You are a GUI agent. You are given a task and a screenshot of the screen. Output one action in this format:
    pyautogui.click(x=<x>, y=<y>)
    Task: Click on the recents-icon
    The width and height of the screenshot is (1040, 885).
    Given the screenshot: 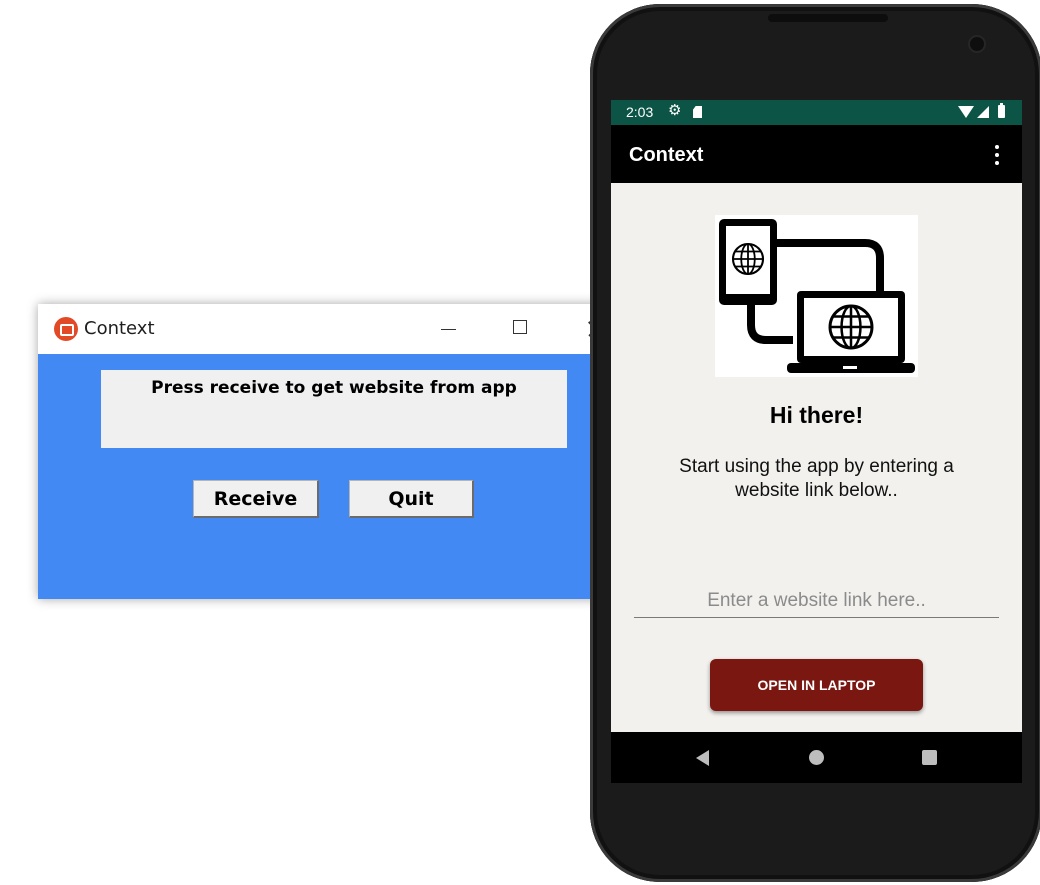 What is the action you would take?
    pyautogui.click(x=929, y=757)
    